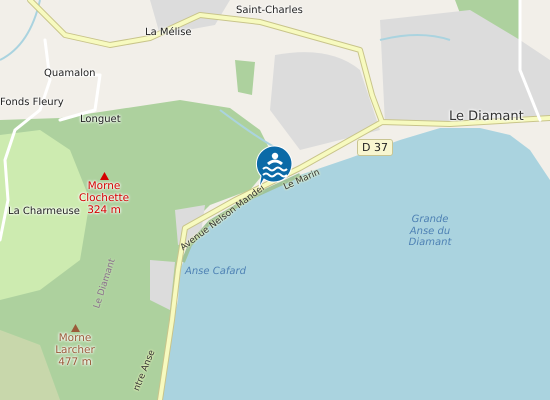  Describe the element at coordinates (430, 231) in the screenshot. I see `water-label: Grande Anse du Diamant` at that location.